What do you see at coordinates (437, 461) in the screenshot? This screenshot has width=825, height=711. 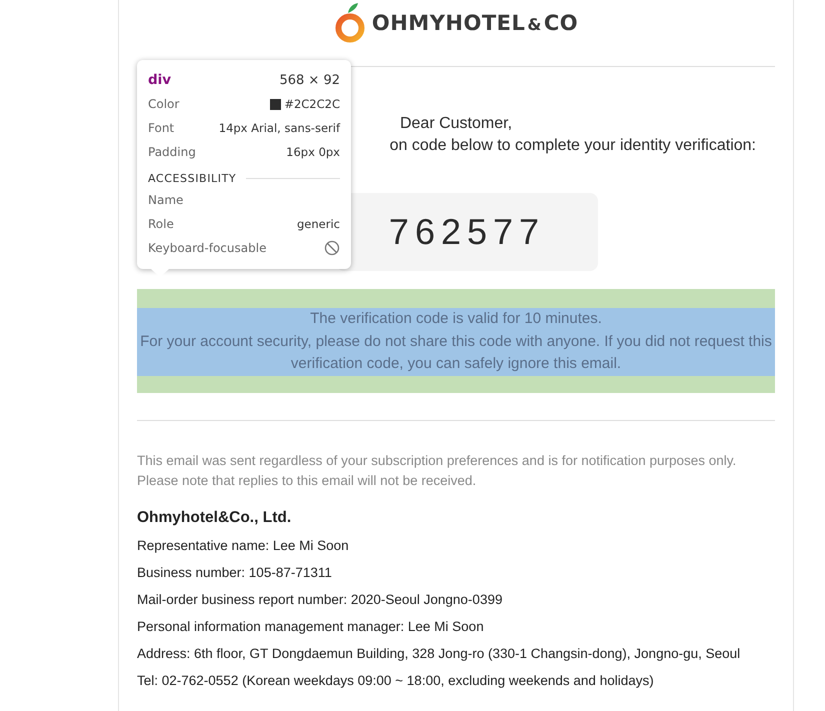 I see `disclaimer-text: This email was sent regardless of your subscription preferences and is for notification purposes only.` at bounding box center [437, 461].